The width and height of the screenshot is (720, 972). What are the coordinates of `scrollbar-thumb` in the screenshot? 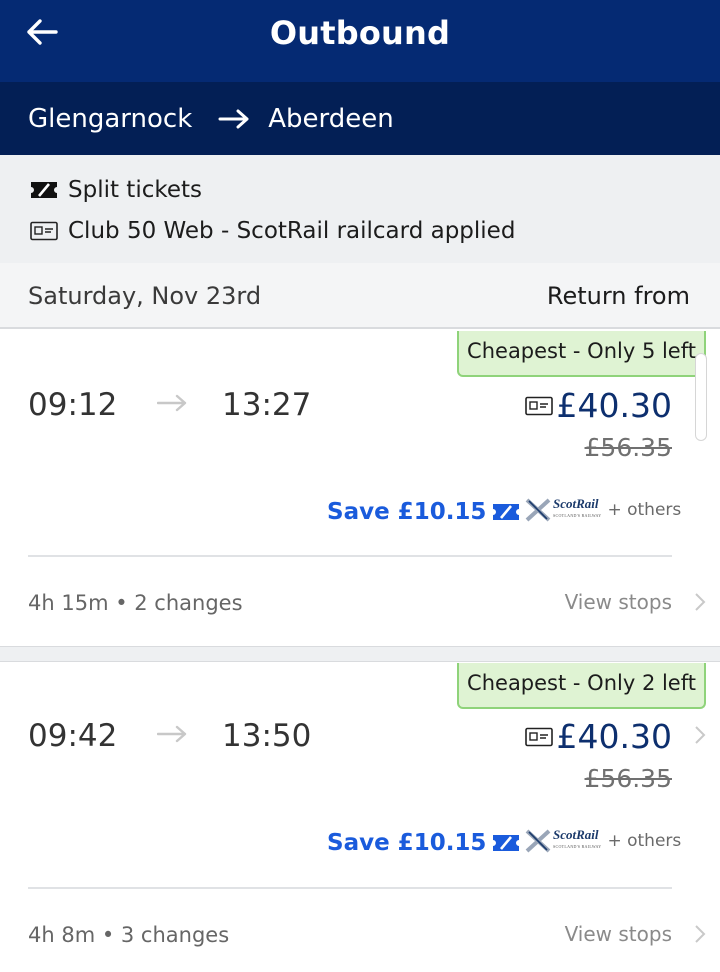 It's located at (701, 397).